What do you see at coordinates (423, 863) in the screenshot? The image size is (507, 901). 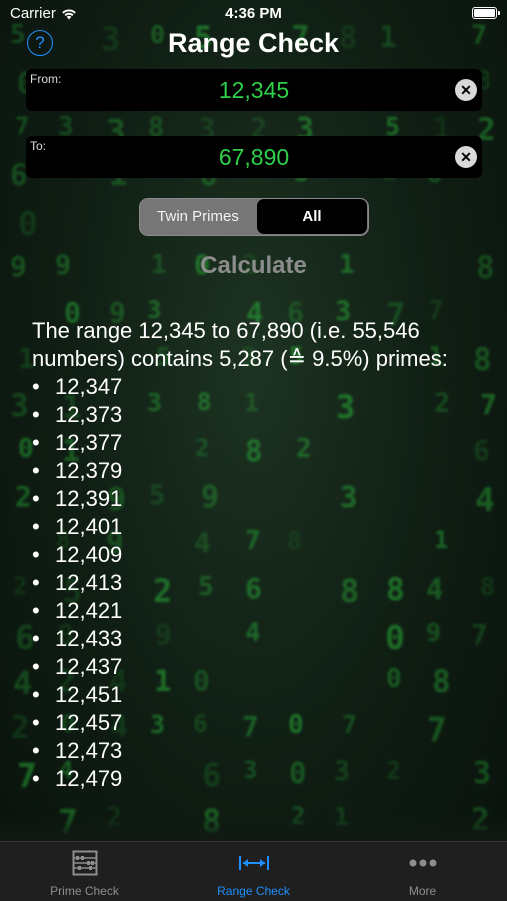 I see `more-dots-icon` at bounding box center [423, 863].